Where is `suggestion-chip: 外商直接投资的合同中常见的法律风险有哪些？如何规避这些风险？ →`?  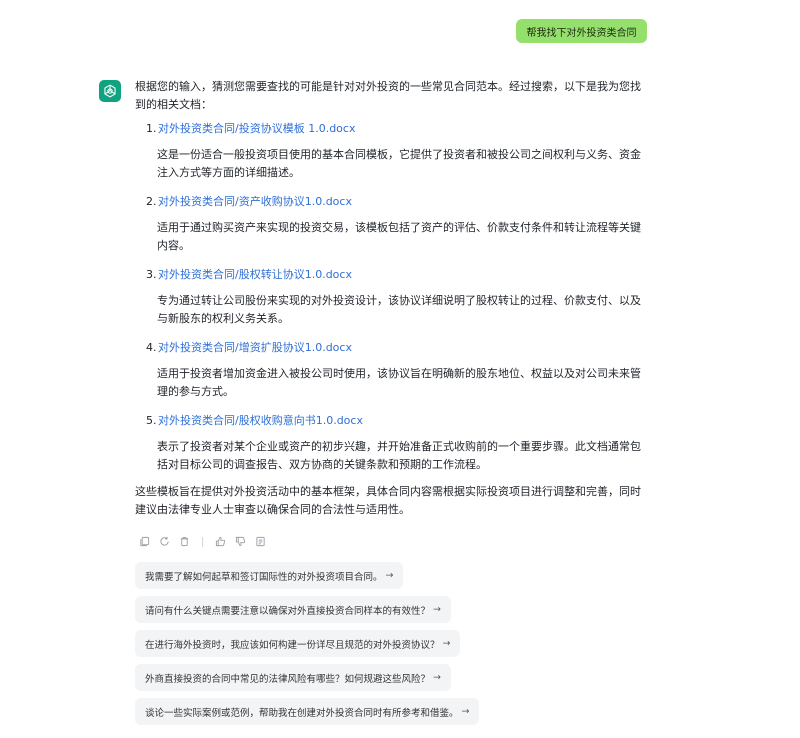
suggestion-chip: 外商直接投资的合同中常见的法律风险有哪些？如何规避这些风险？ → is located at coordinates (293, 677).